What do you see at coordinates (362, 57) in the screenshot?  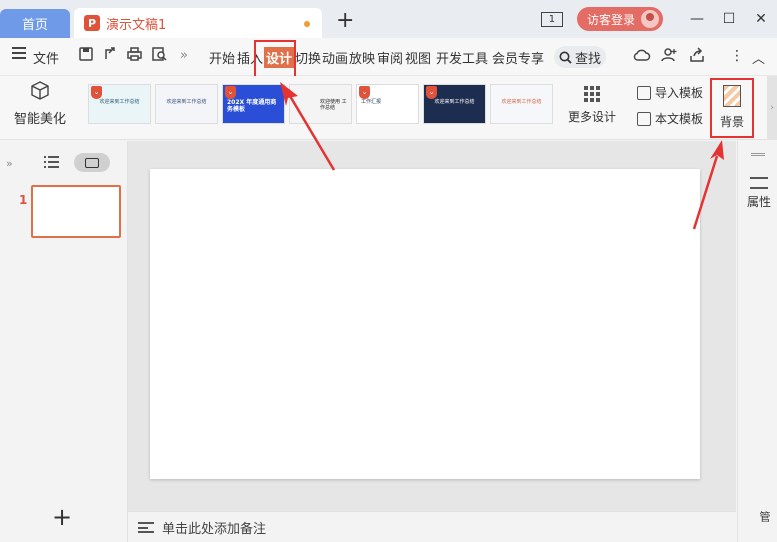 I see `tab-slideshow: 放映` at bounding box center [362, 57].